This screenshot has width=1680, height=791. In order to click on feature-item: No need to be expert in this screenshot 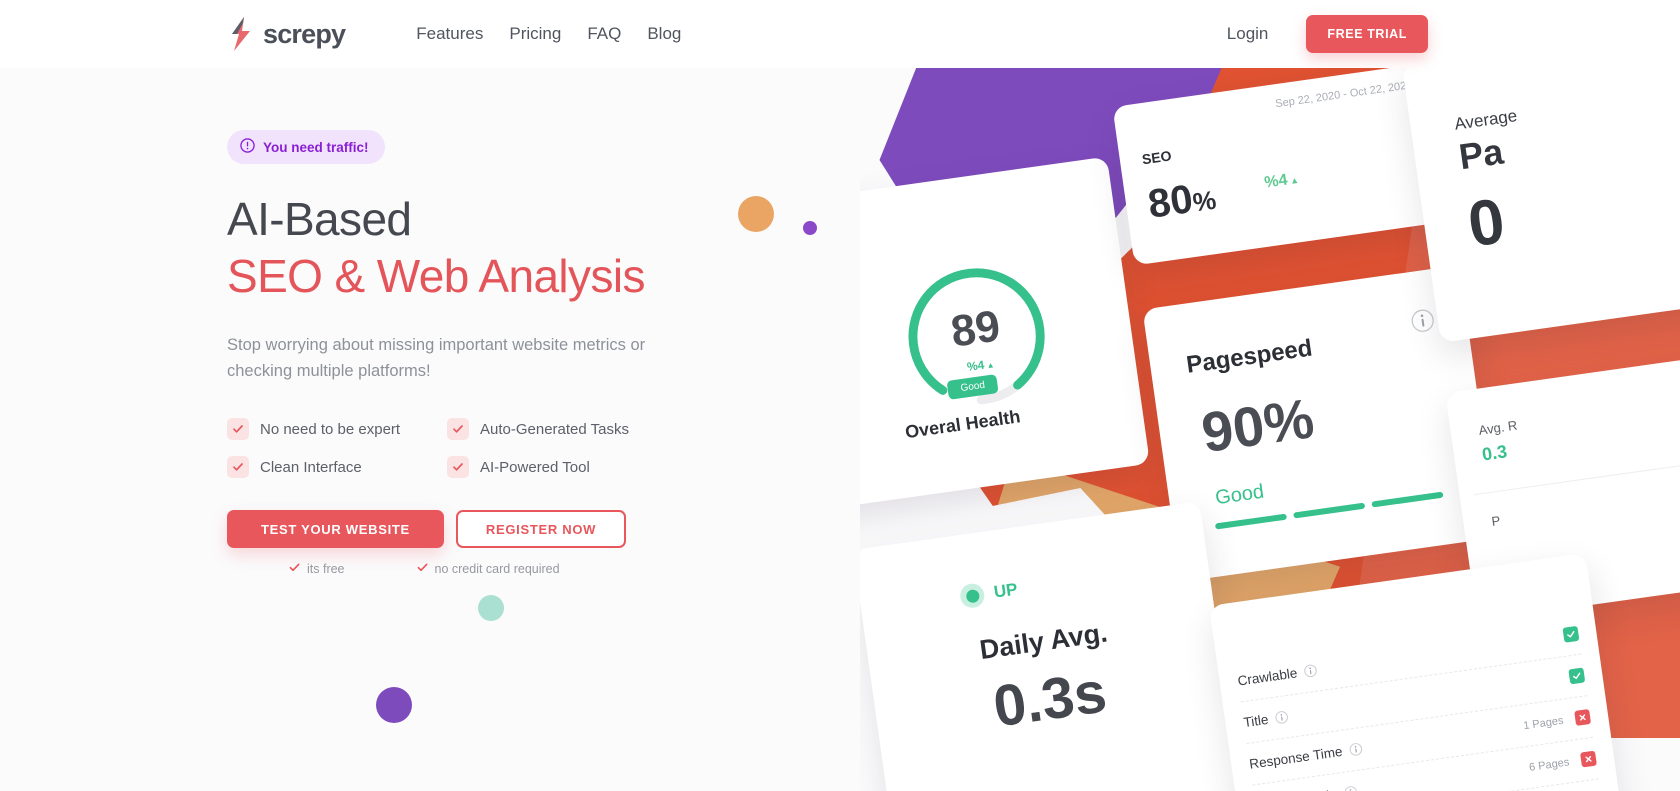, I will do `click(337, 429)`.